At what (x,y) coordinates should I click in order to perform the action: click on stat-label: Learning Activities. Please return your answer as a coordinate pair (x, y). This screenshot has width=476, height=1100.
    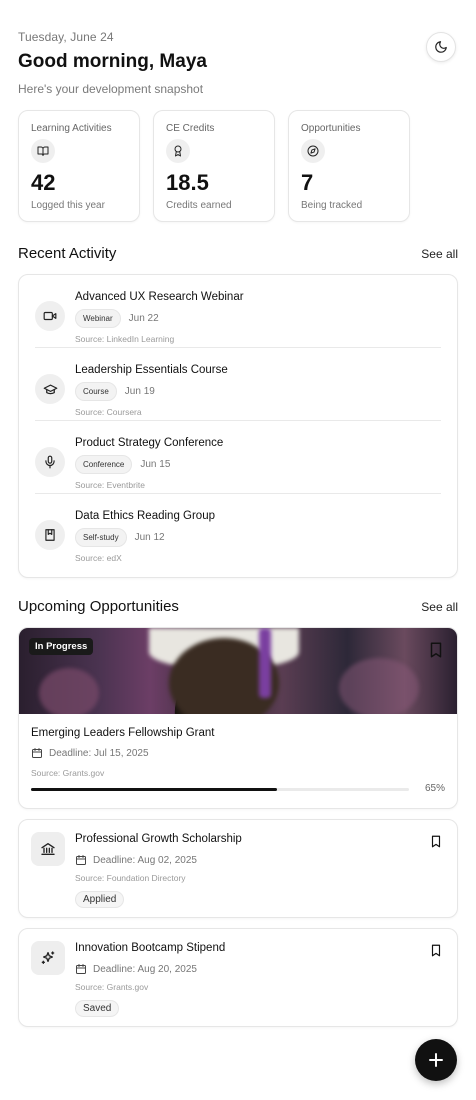
    Looking at the image, I should click on (71, 128).